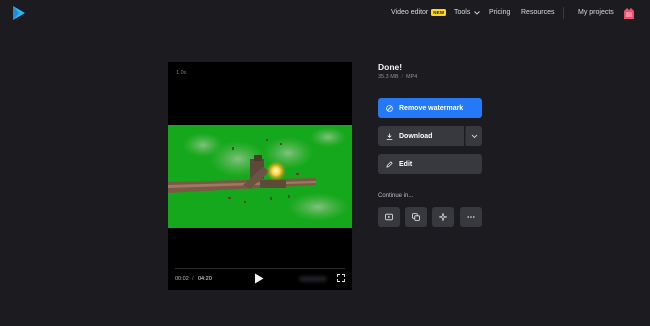 The height and width of the screenshot is (326, 650). What do you see at coordinates (412, 77) in the screenshot?
I see `file-format: MP4` at bounding box center [412, 77].